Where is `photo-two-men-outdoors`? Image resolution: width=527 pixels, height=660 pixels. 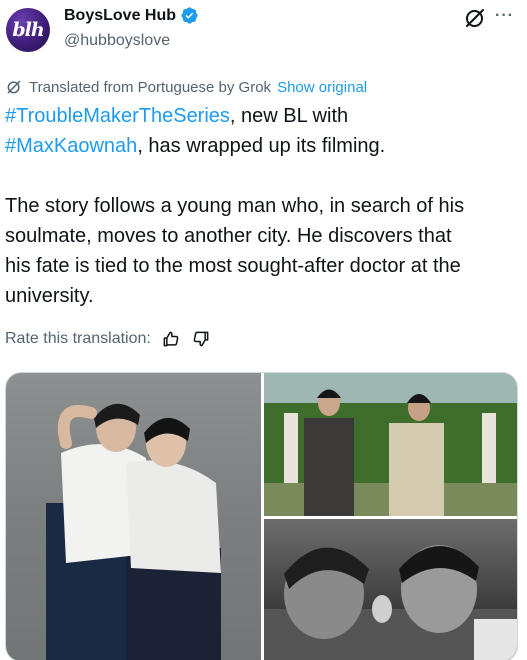
photo-two-men-outdoors is located at coordinates (390, 444).